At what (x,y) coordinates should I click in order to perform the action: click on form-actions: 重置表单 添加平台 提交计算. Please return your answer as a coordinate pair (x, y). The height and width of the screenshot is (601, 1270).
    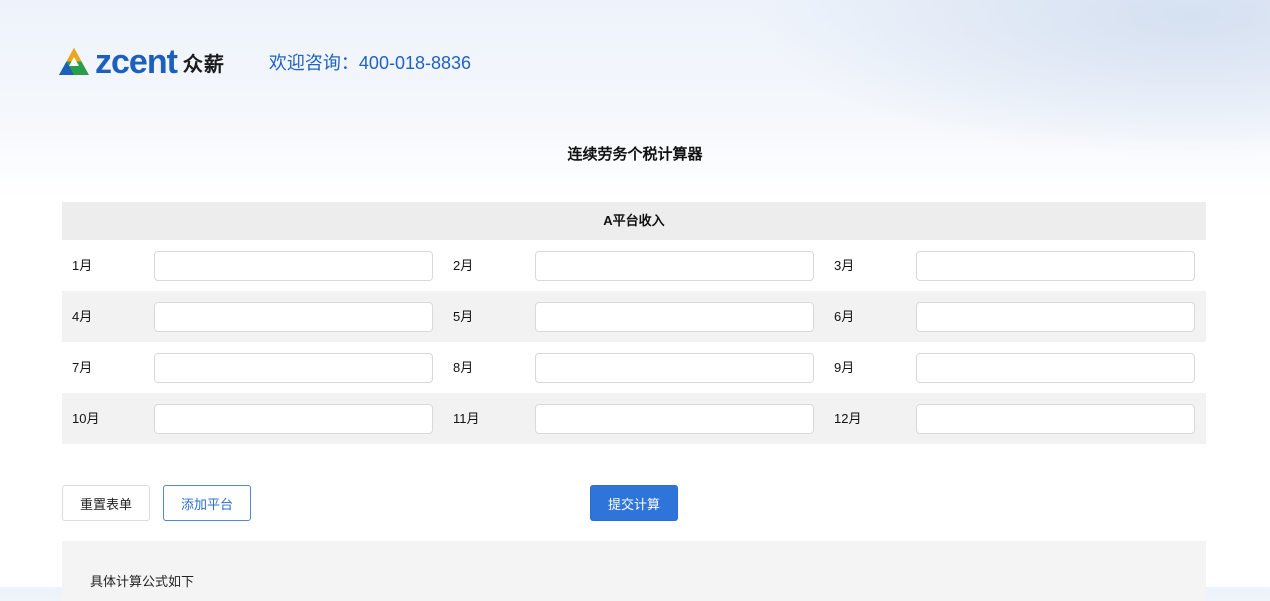
    Looking at the image, I should click on (634, 503).